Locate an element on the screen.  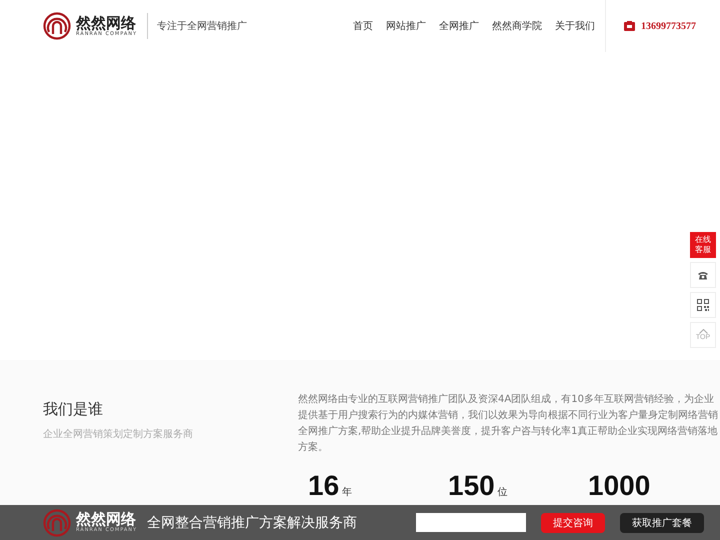
qr-code-button is located at coordinates (703, 305).